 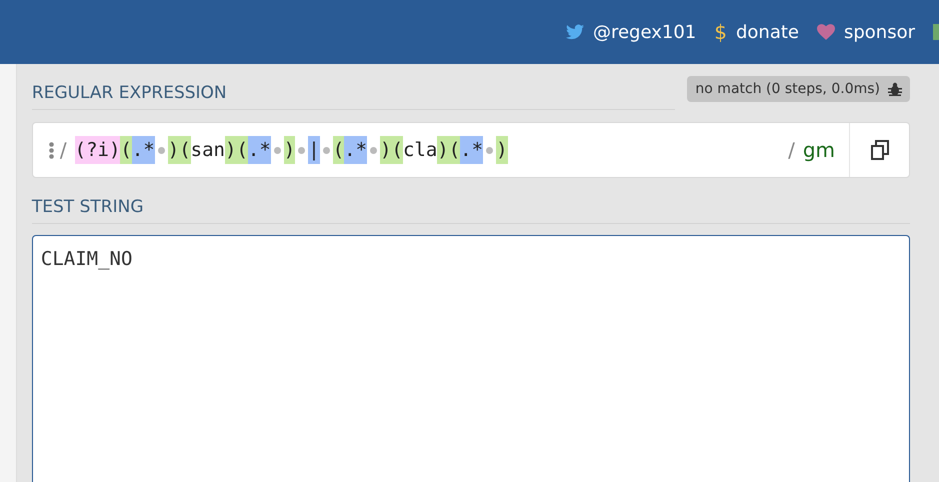 I want to click on dollar-icon: $, so click(x=720, y=32).